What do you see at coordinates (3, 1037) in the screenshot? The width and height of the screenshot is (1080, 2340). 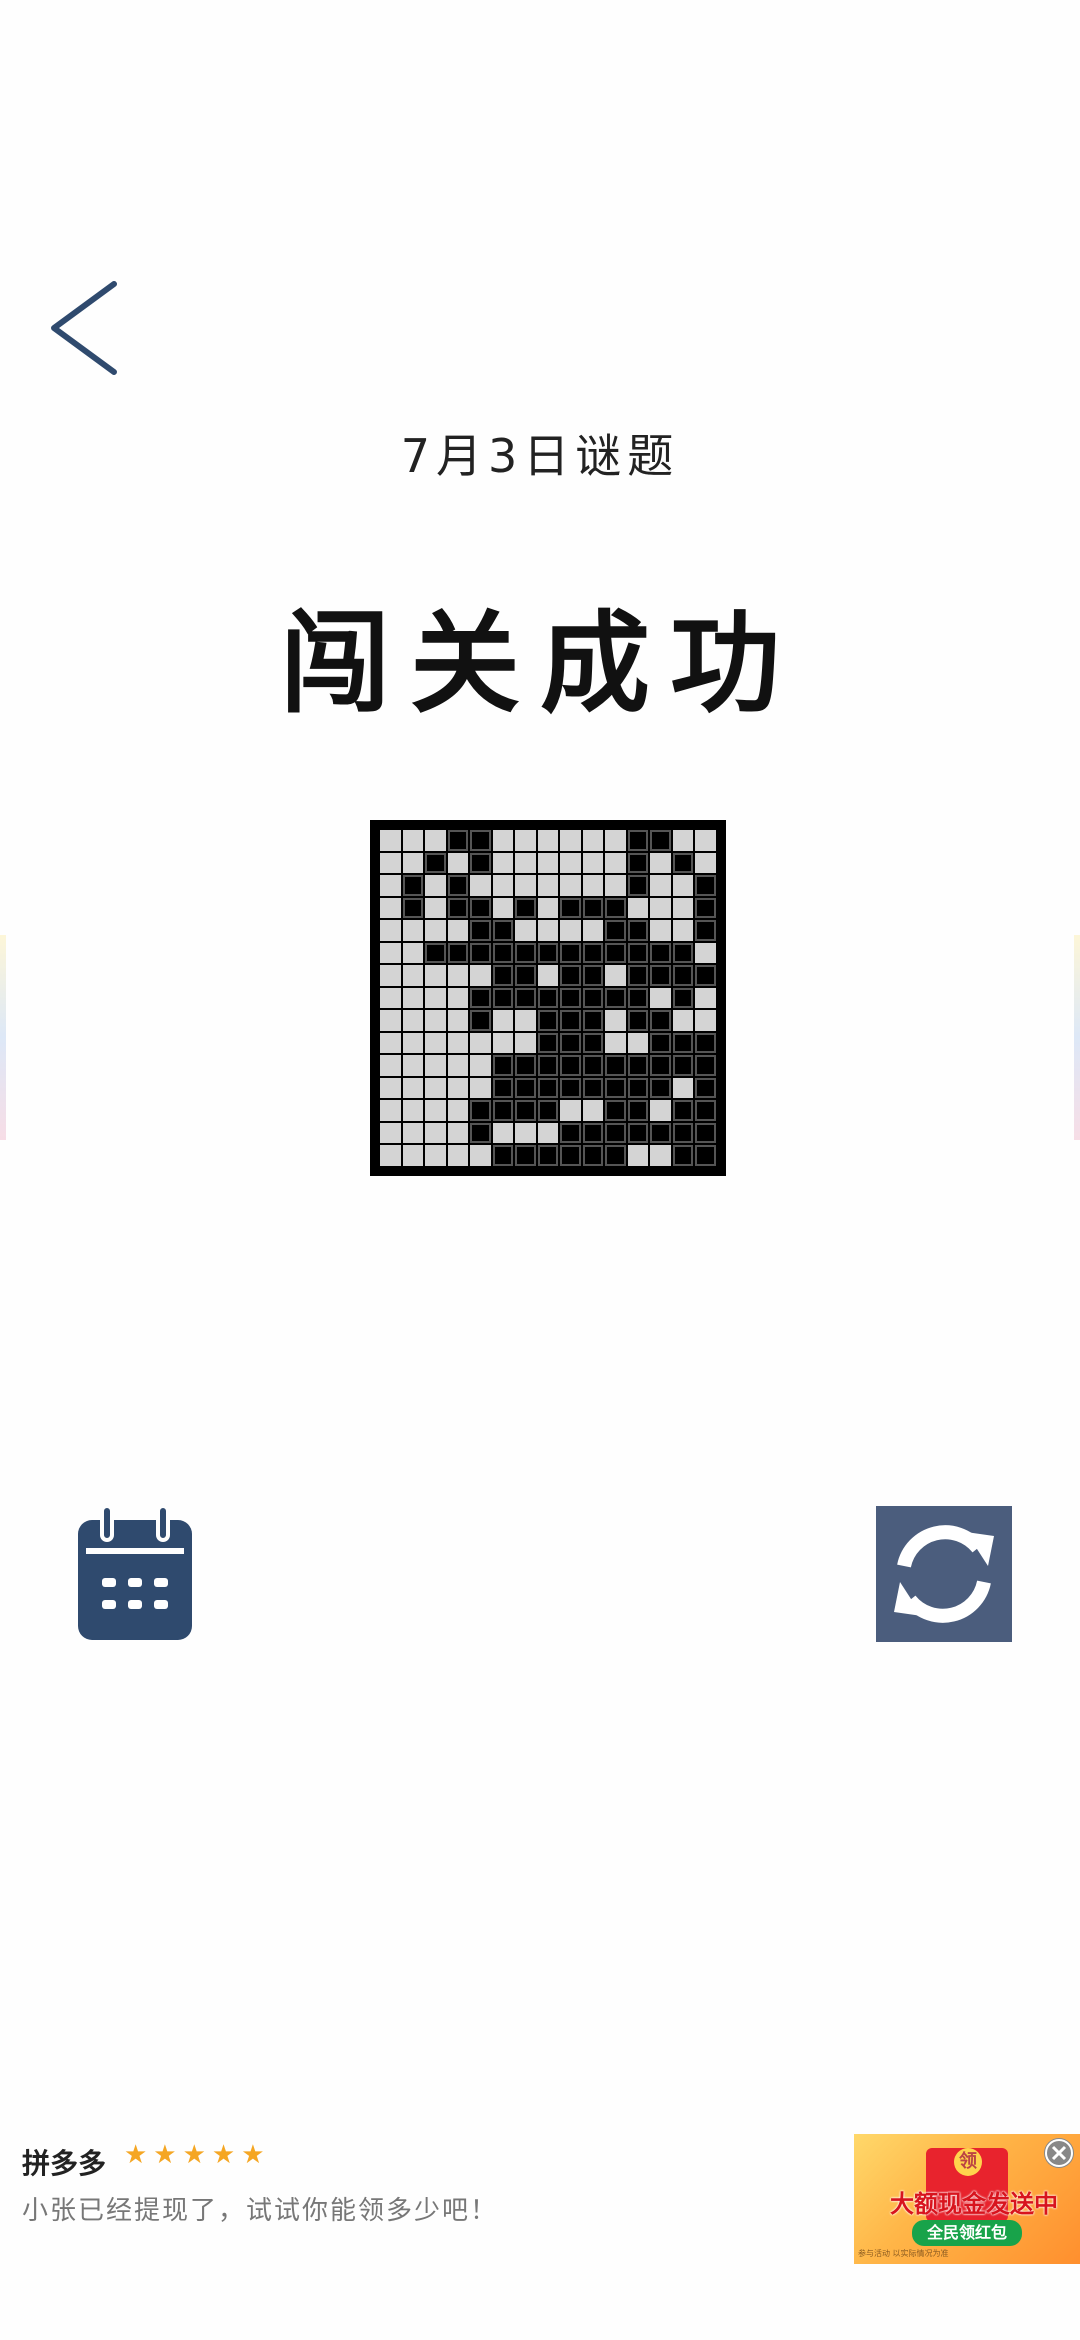 I see `side-decoration-left` at bounding box center [3, 1037].